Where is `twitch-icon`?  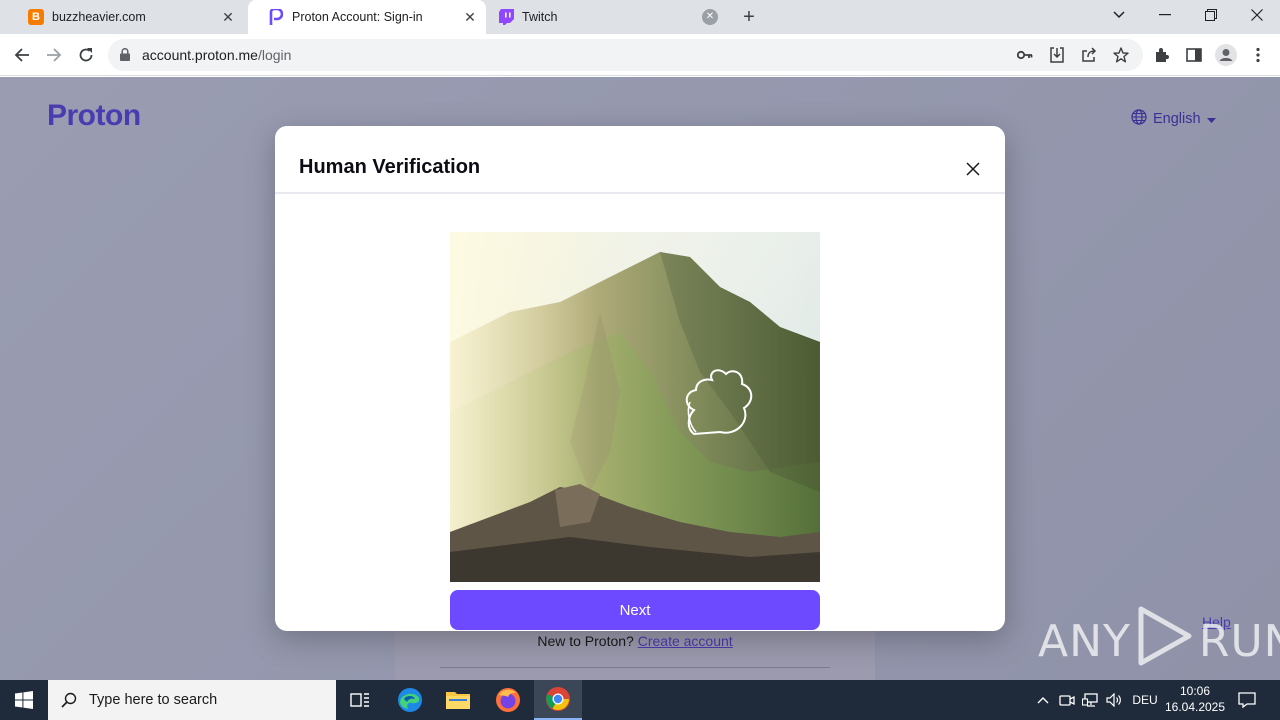 twitch-icon is located at coordinates (506, 17).